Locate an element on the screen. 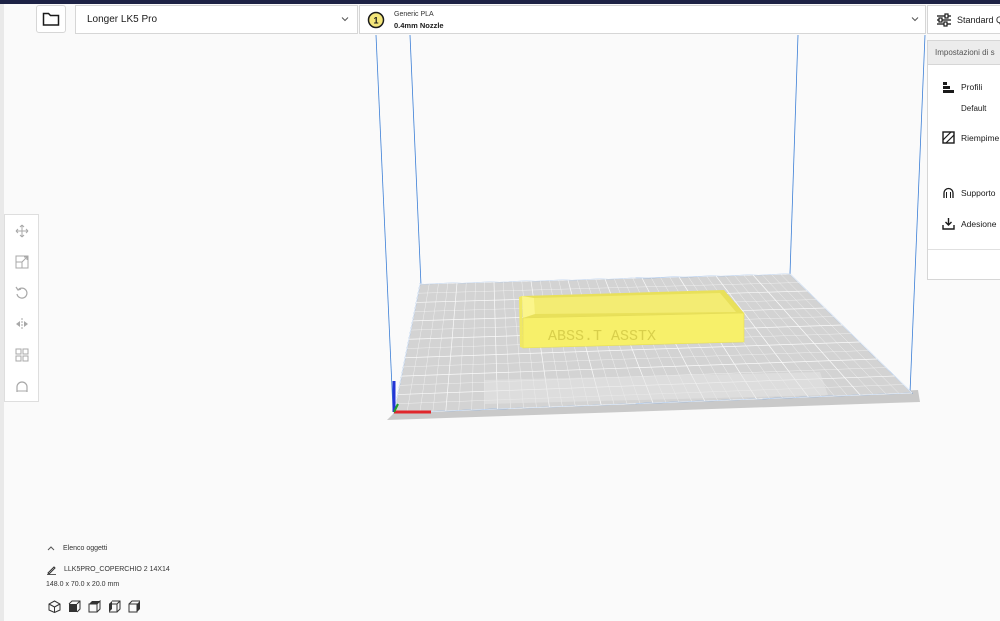  profiles-value: Default is located at coordinates (974, 108).